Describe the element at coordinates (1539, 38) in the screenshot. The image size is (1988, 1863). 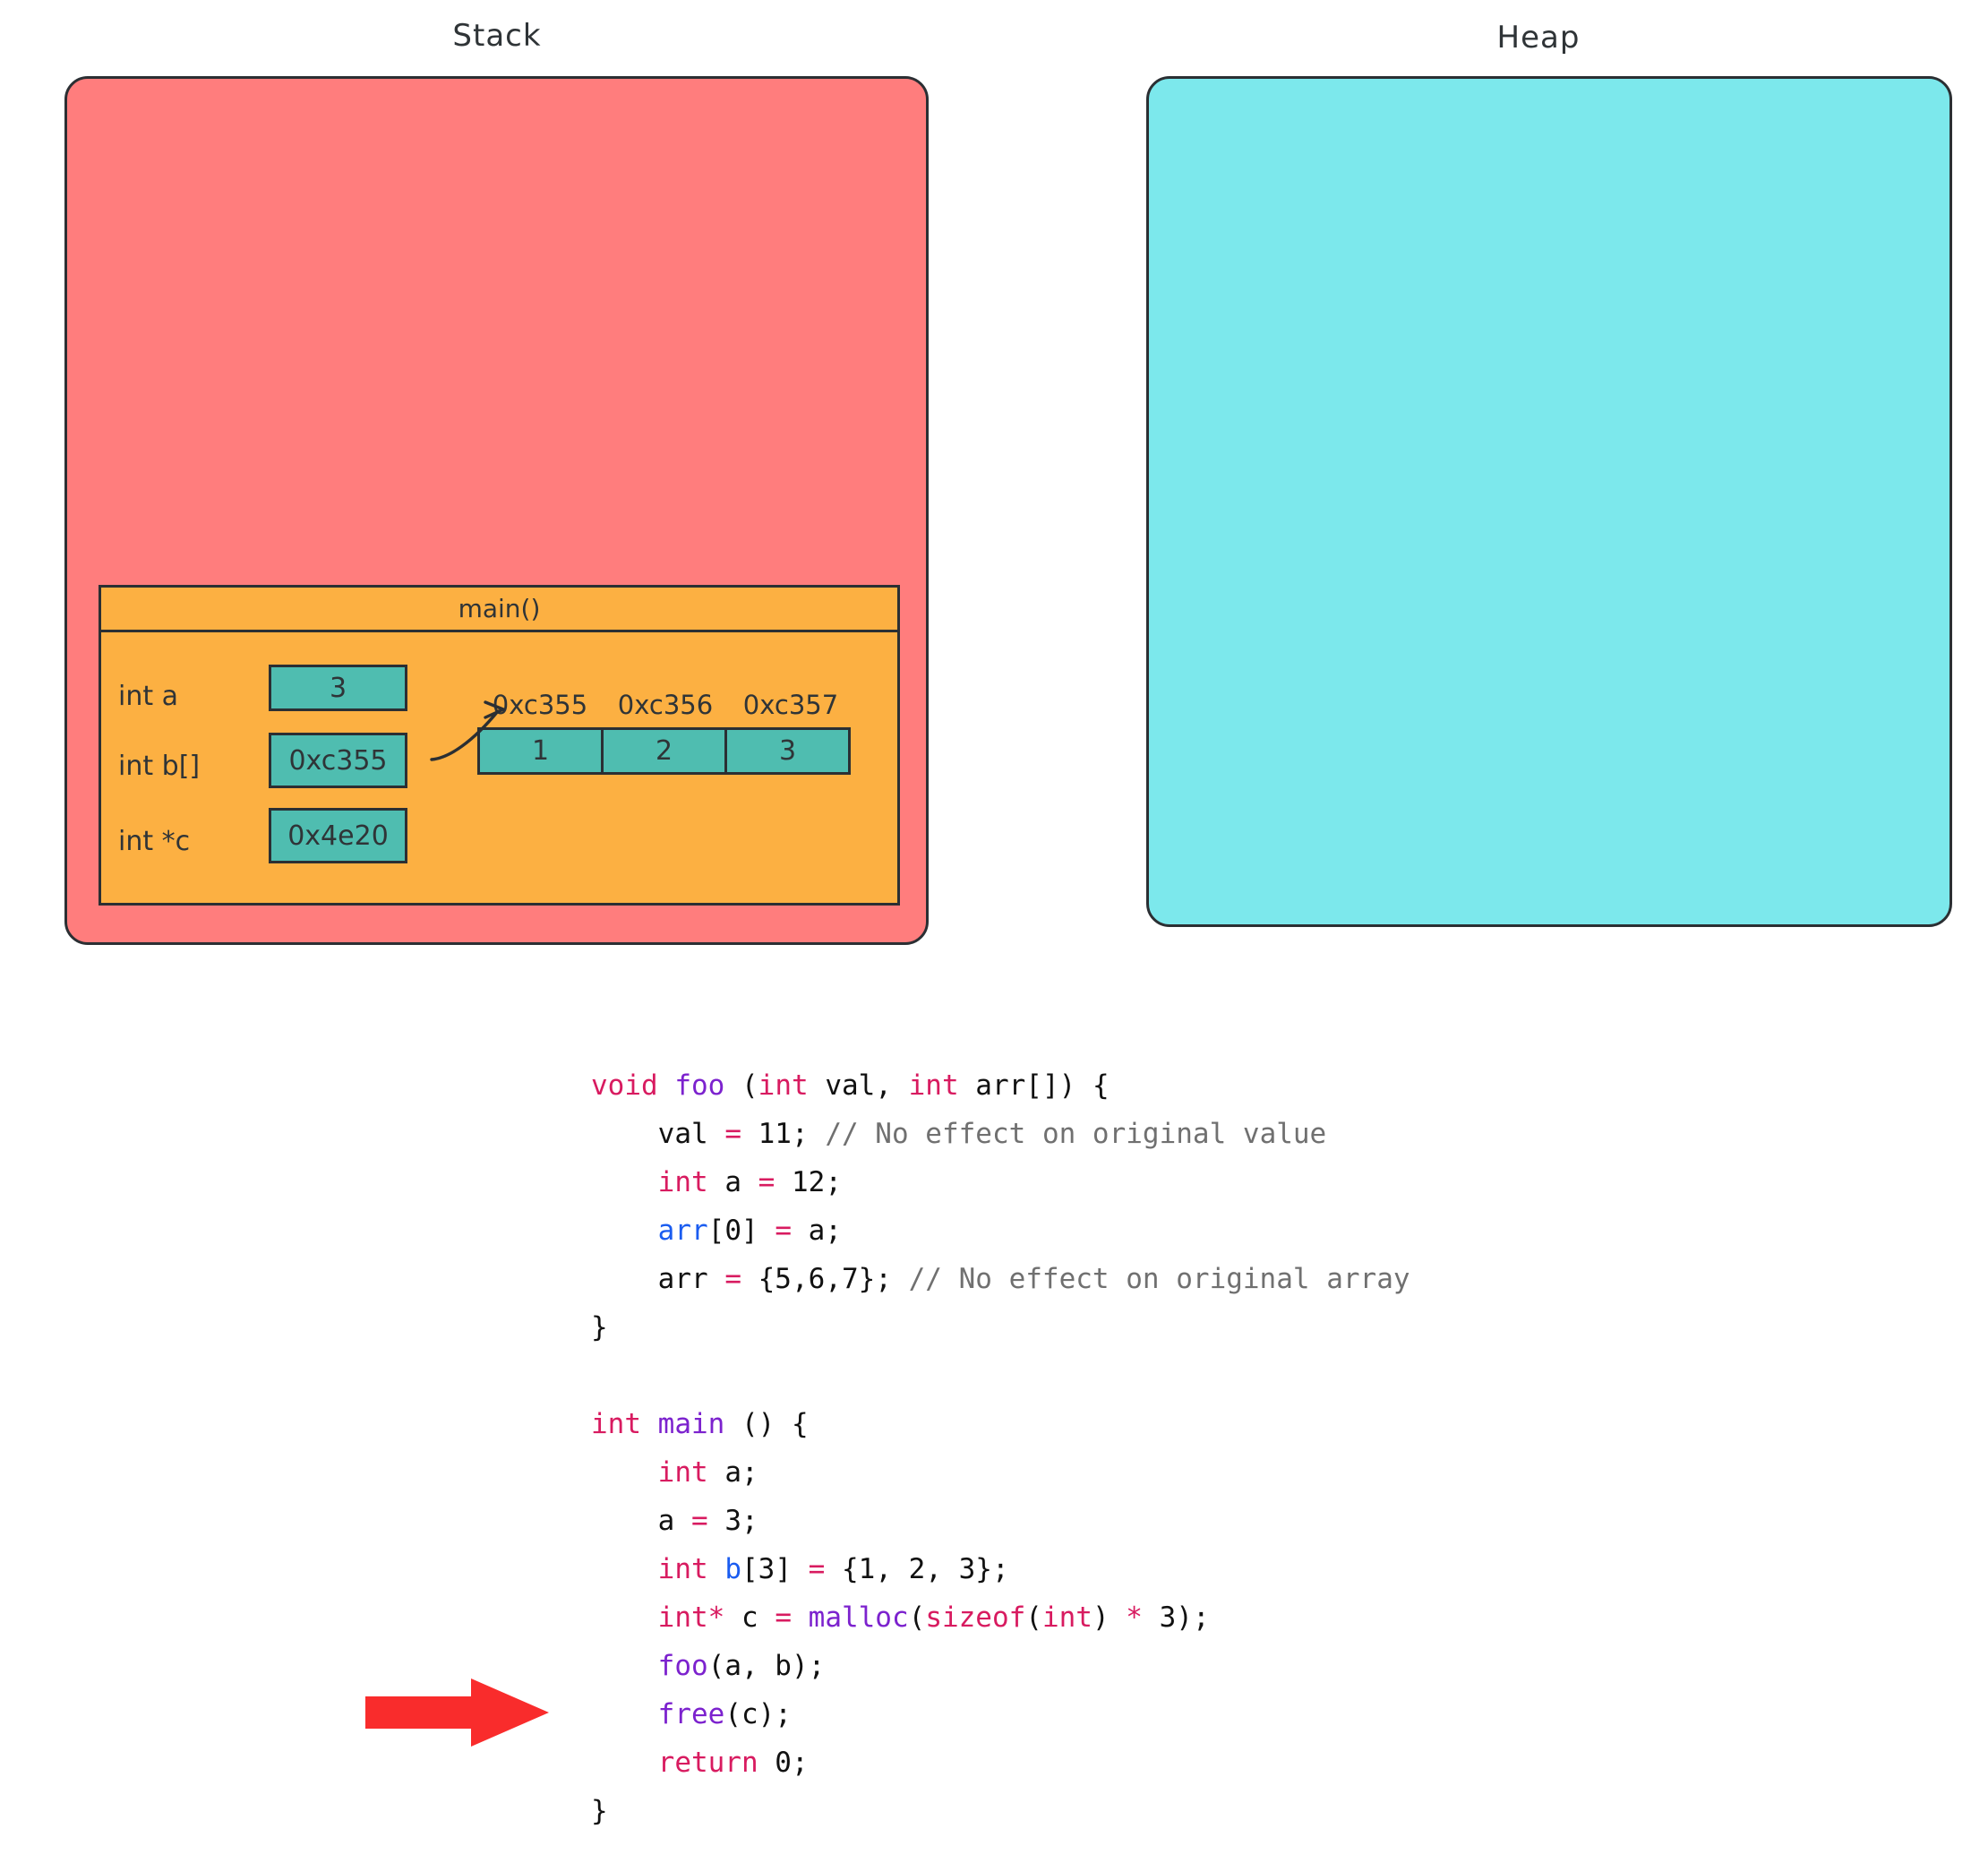
I see `heap-region-label: Heap` at that location.